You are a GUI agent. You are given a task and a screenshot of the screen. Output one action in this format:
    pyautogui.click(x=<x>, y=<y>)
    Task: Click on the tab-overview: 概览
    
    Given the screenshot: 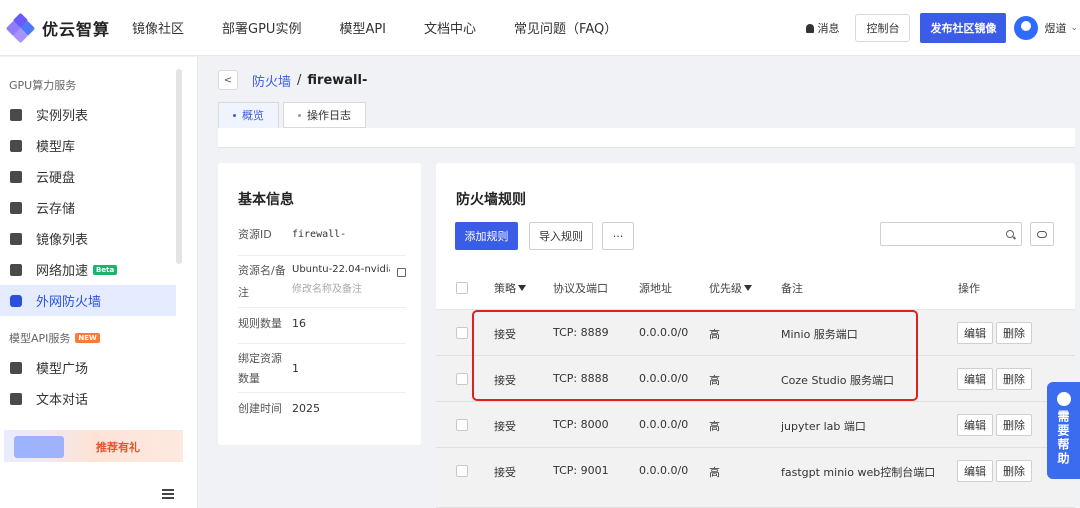 What is the action you would take?
    pyautogui.click(x=248, y=115)
    